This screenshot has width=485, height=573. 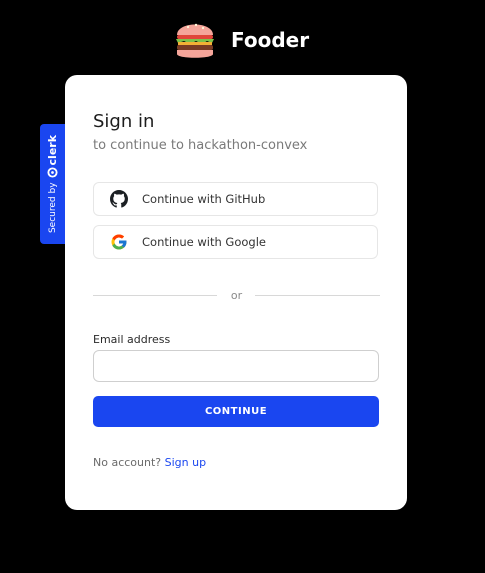 What do you see at coordinates (119, 242) in the screenshot?
I see `google-icon` at bounding box center [119, 242].